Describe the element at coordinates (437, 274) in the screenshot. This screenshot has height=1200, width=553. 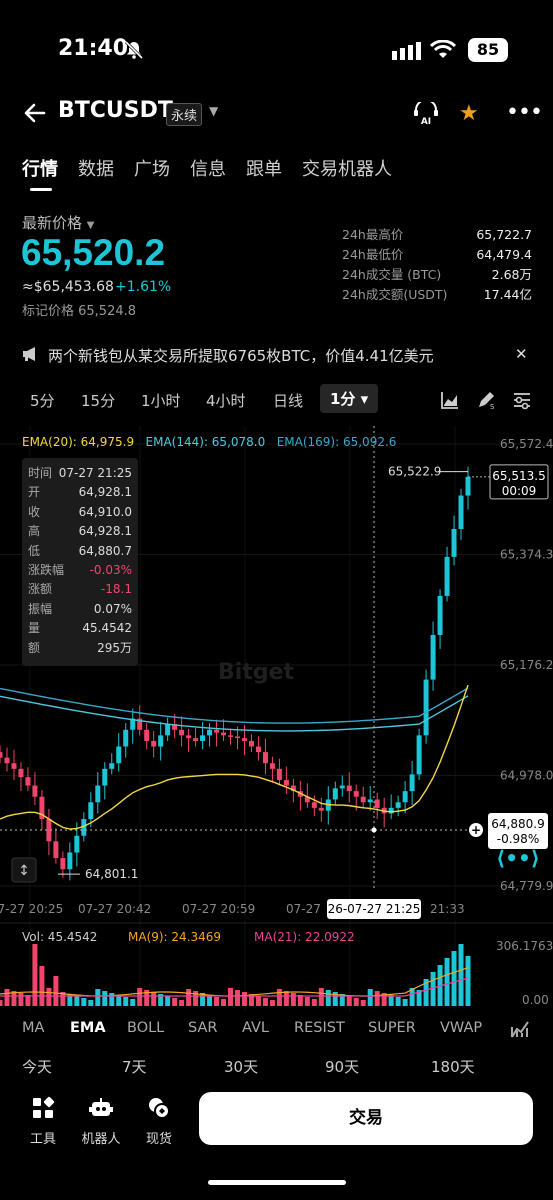
I see `stat-volume: 24h成交量 (BTC) 2.68万` at that location.